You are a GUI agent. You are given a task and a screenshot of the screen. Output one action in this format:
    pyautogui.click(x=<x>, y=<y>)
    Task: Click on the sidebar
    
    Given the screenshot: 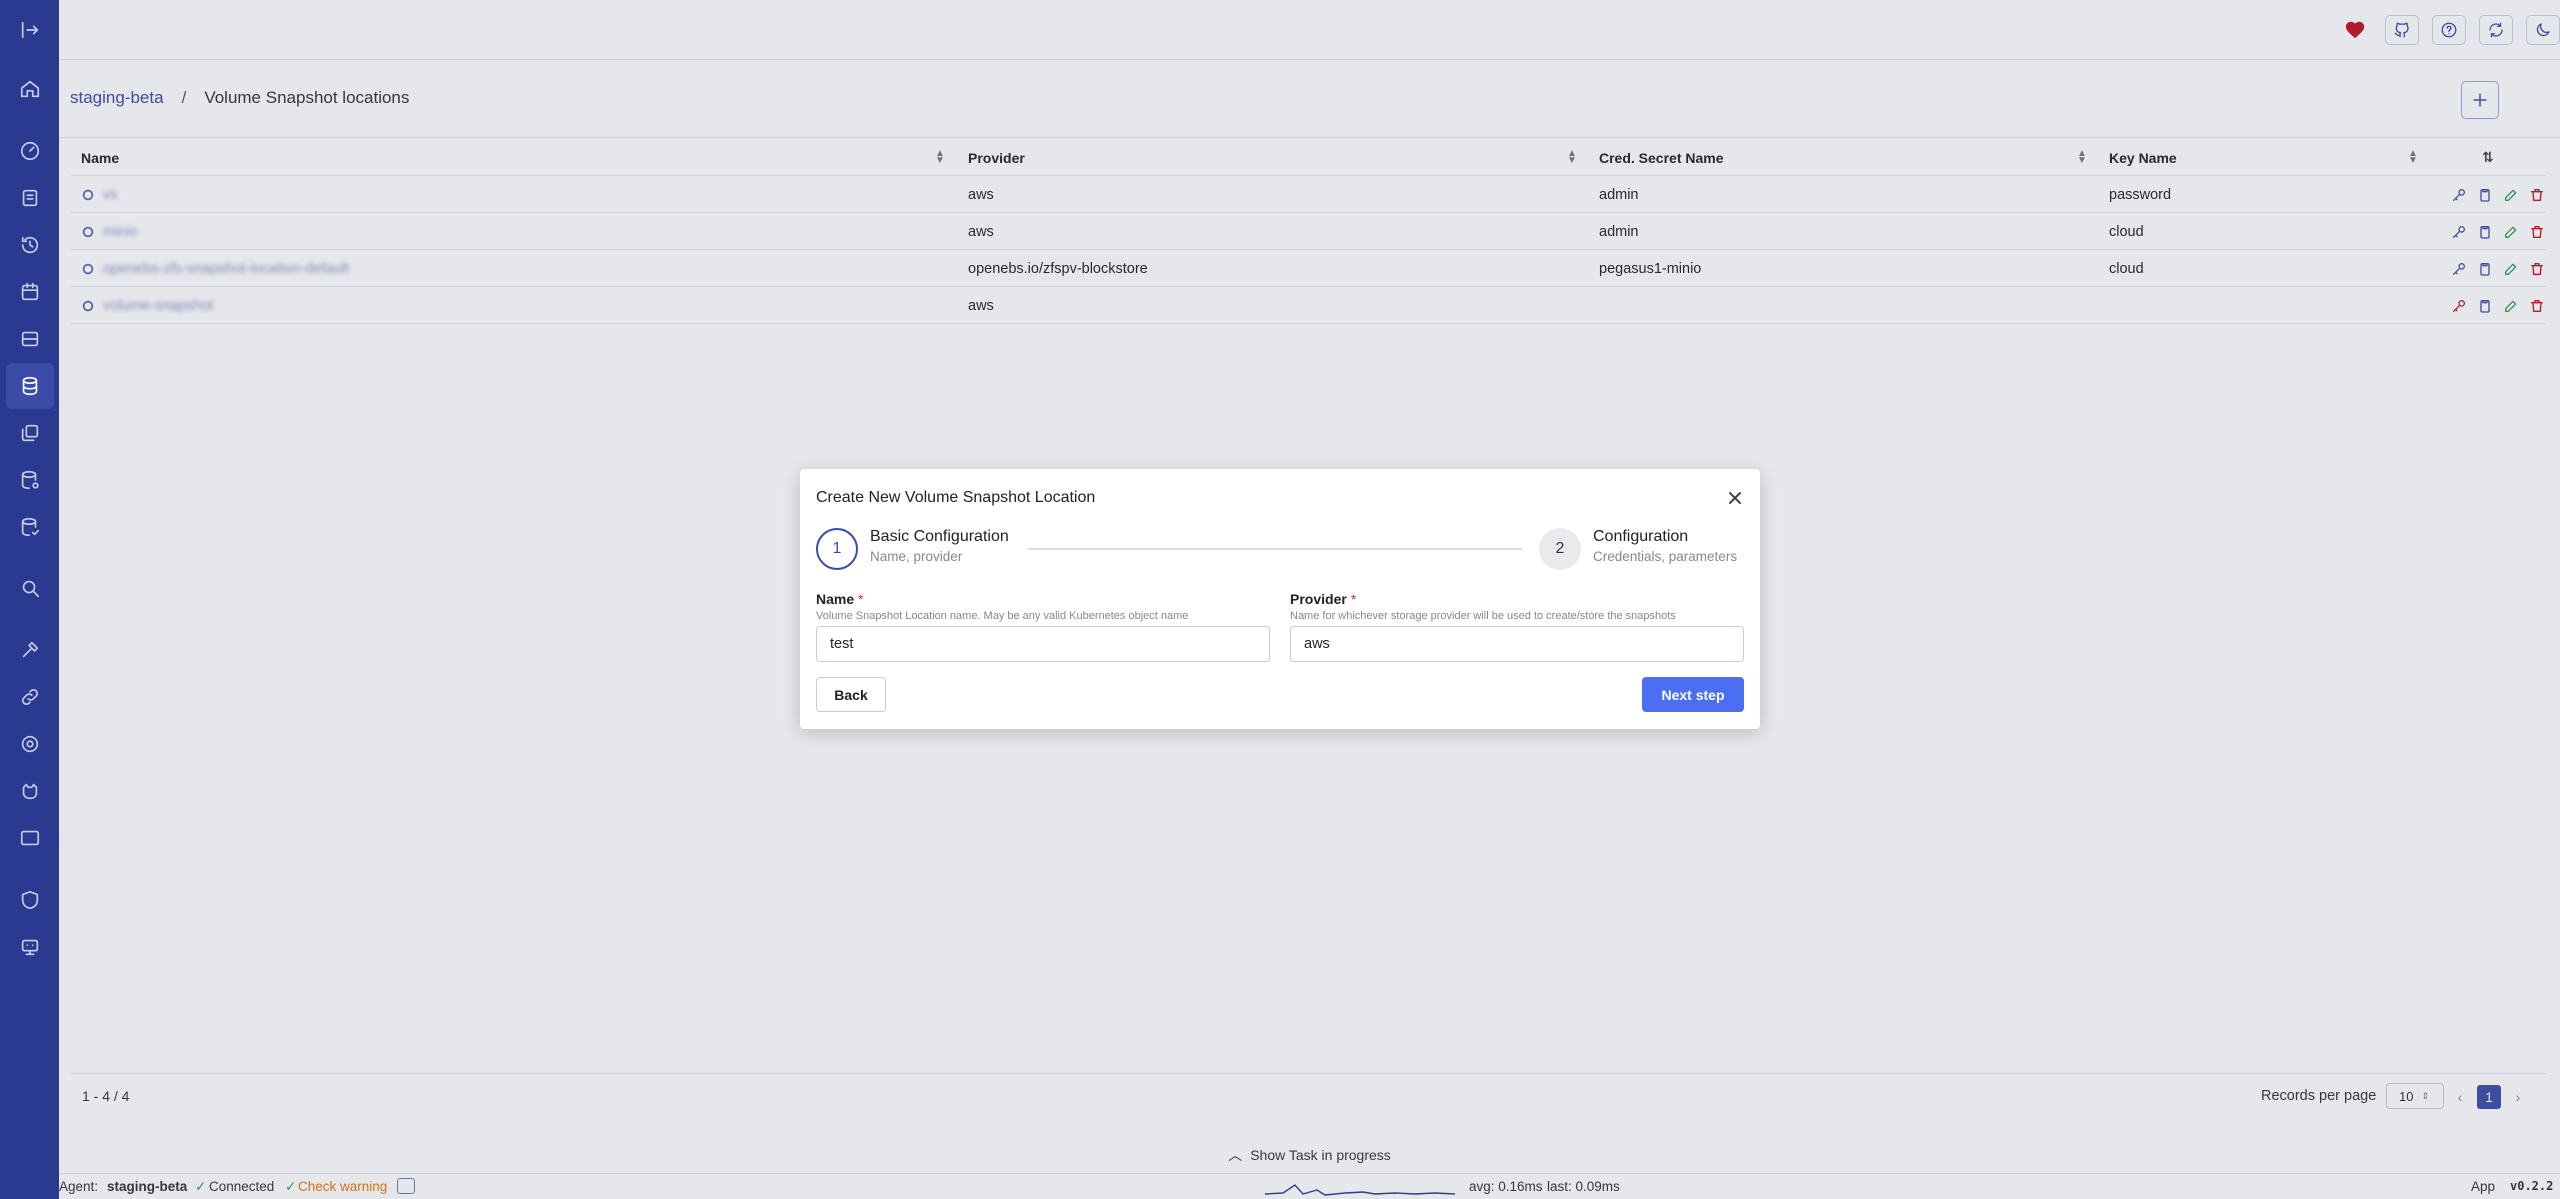 What is the action you would take?
    pyautogui.click(x=29, y=599)
    